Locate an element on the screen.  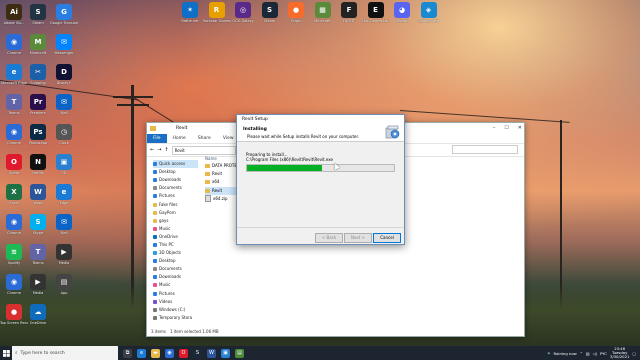
up-arrow-icon: ↑ is located at coordinates (166, 150).